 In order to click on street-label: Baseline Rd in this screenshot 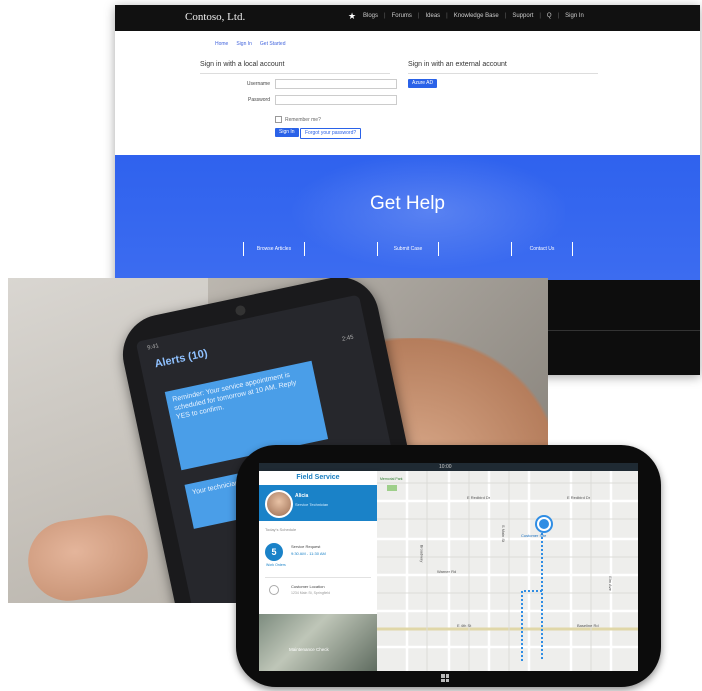, I will do `click(588, 625)`.